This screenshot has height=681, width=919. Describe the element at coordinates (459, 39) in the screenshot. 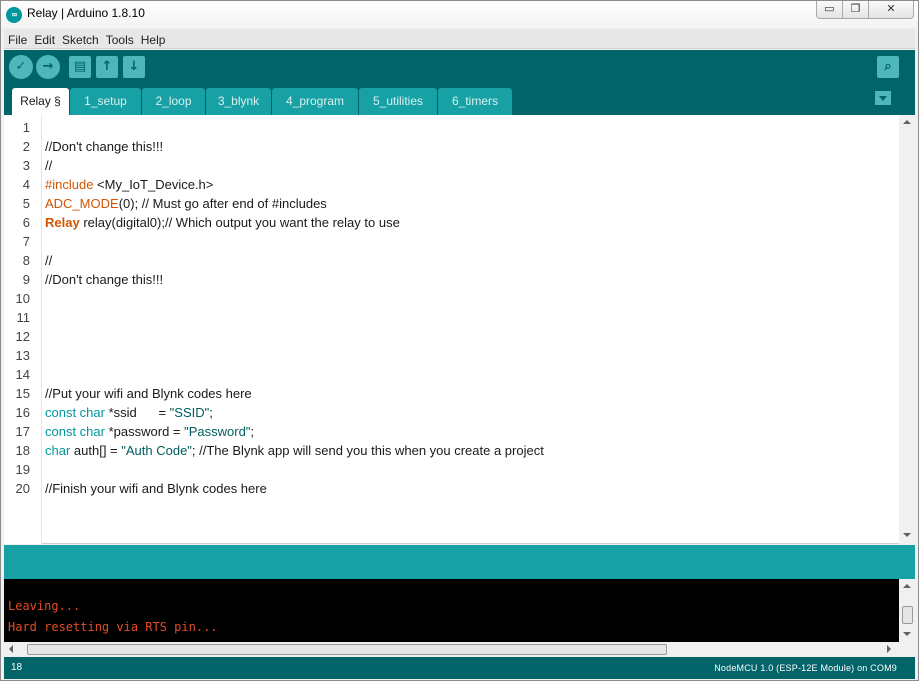

I see `menu-bar: File Edit Sketch Tools Help` at that location.